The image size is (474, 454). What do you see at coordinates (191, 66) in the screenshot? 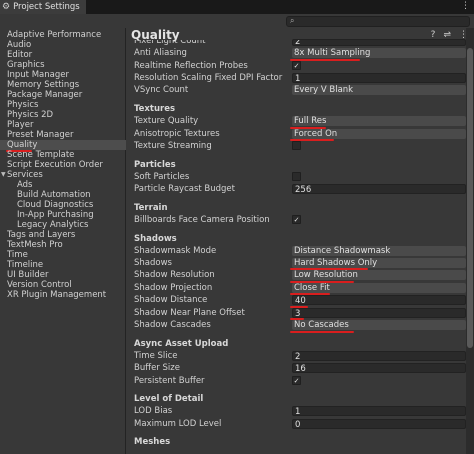
I see `realtime-reflection-label: Realtime Reflection Probes` at bounding box center [191, 66].